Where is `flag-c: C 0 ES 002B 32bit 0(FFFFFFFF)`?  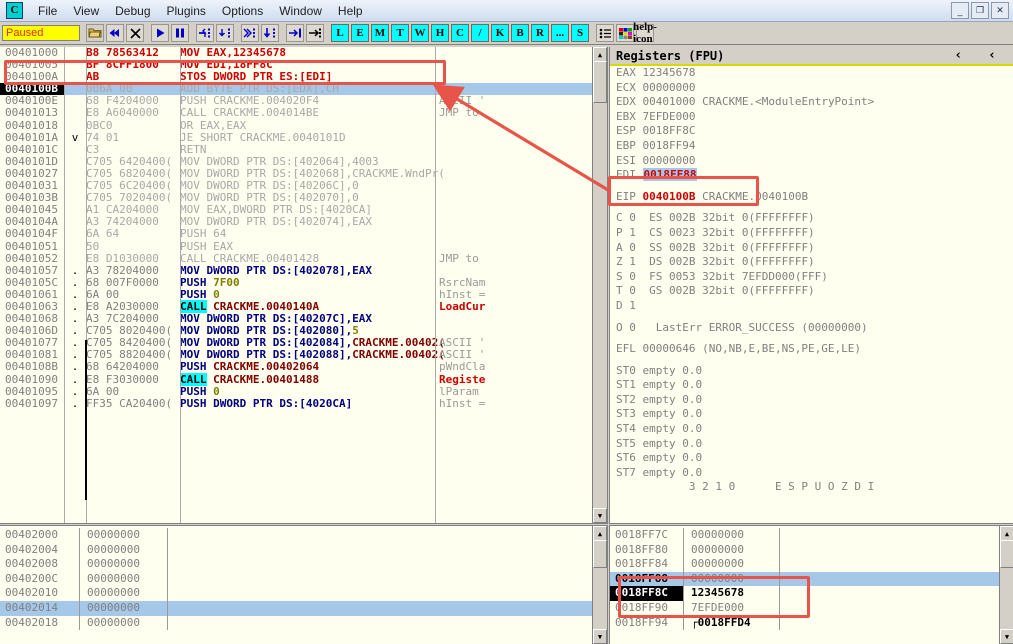
flag-c: C 0 ES 002B 32bit 0(FFFFFFFF) is located at coordinates (811, 218).